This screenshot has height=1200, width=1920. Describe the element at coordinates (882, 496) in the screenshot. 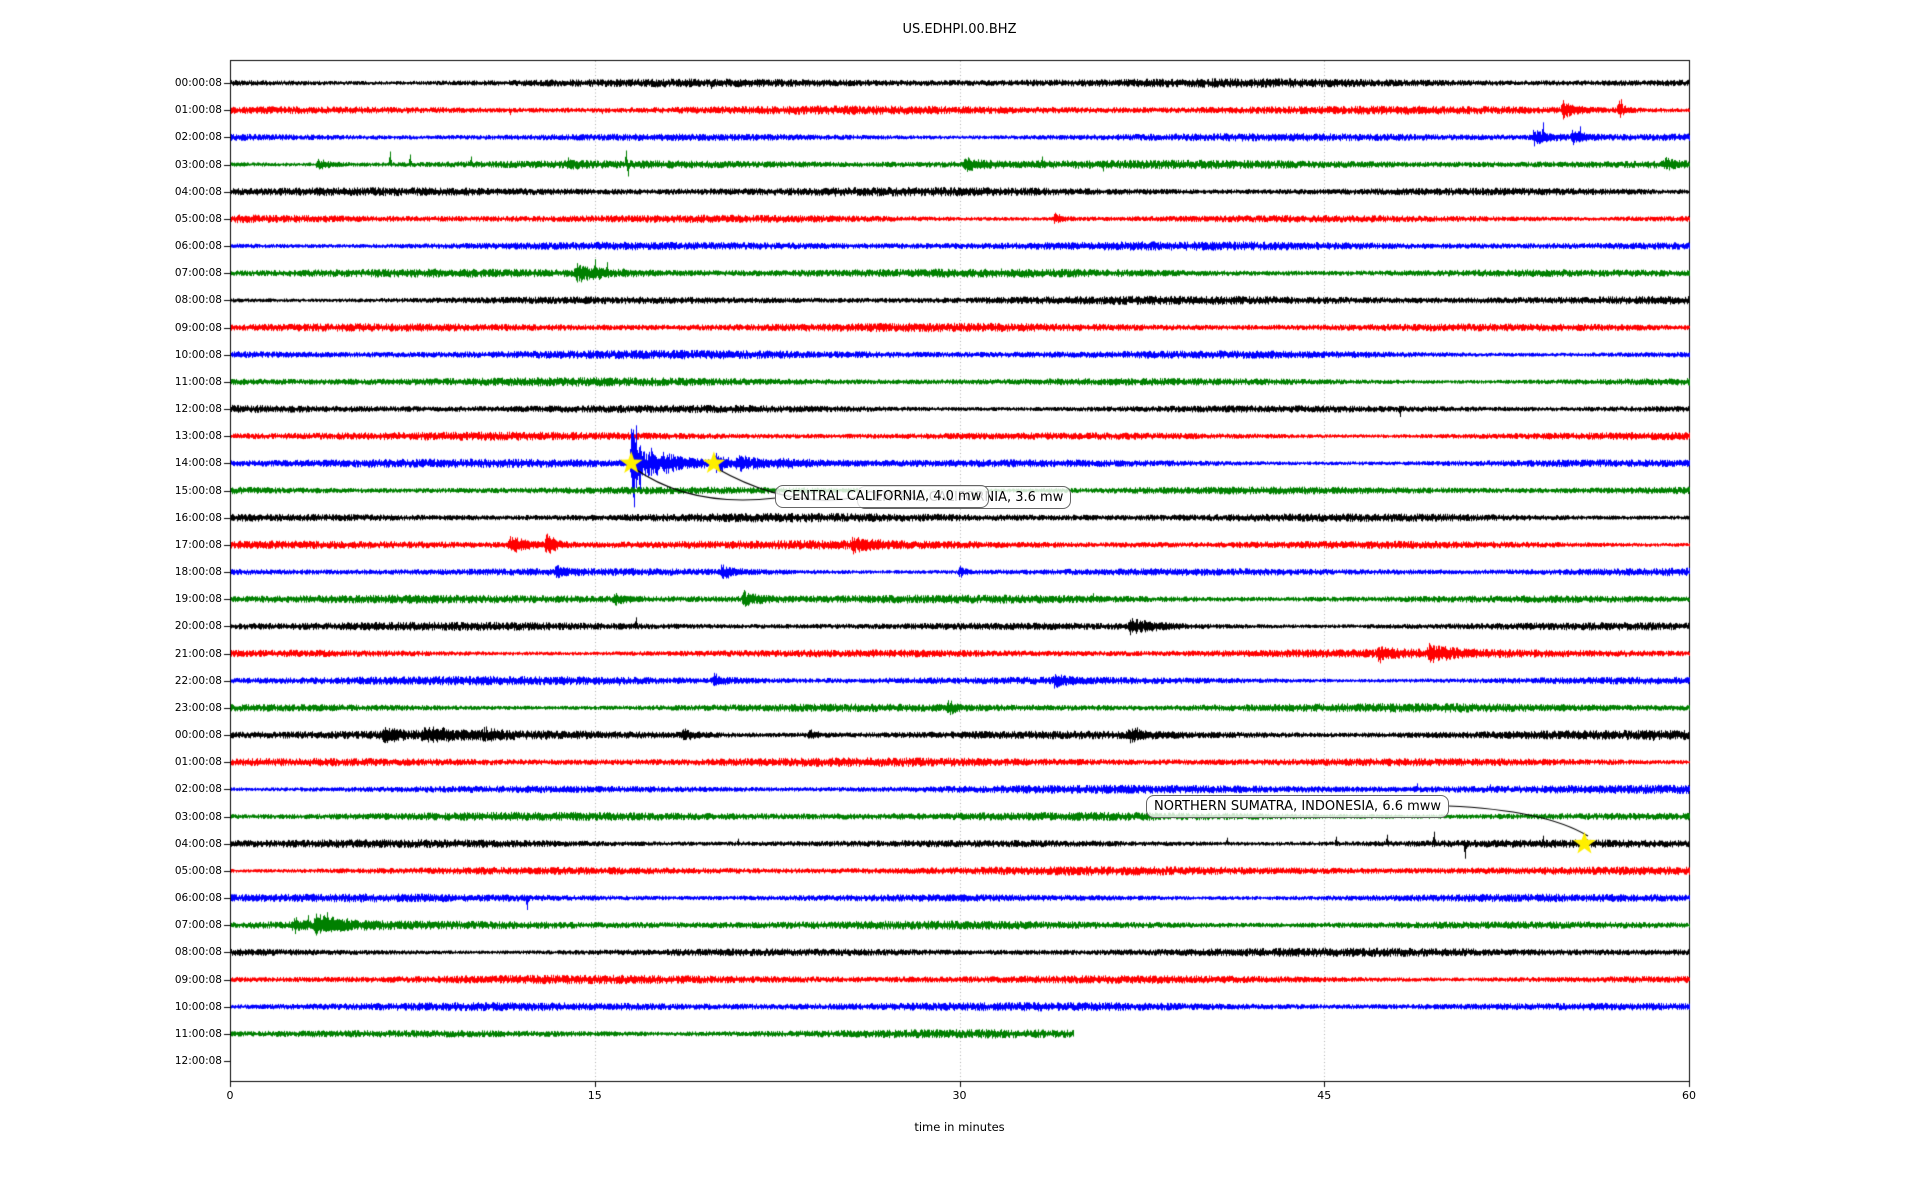

I see `annotation-central-california-40: CENTRAL CALIFORNIA, 4.0 mw` at that location.